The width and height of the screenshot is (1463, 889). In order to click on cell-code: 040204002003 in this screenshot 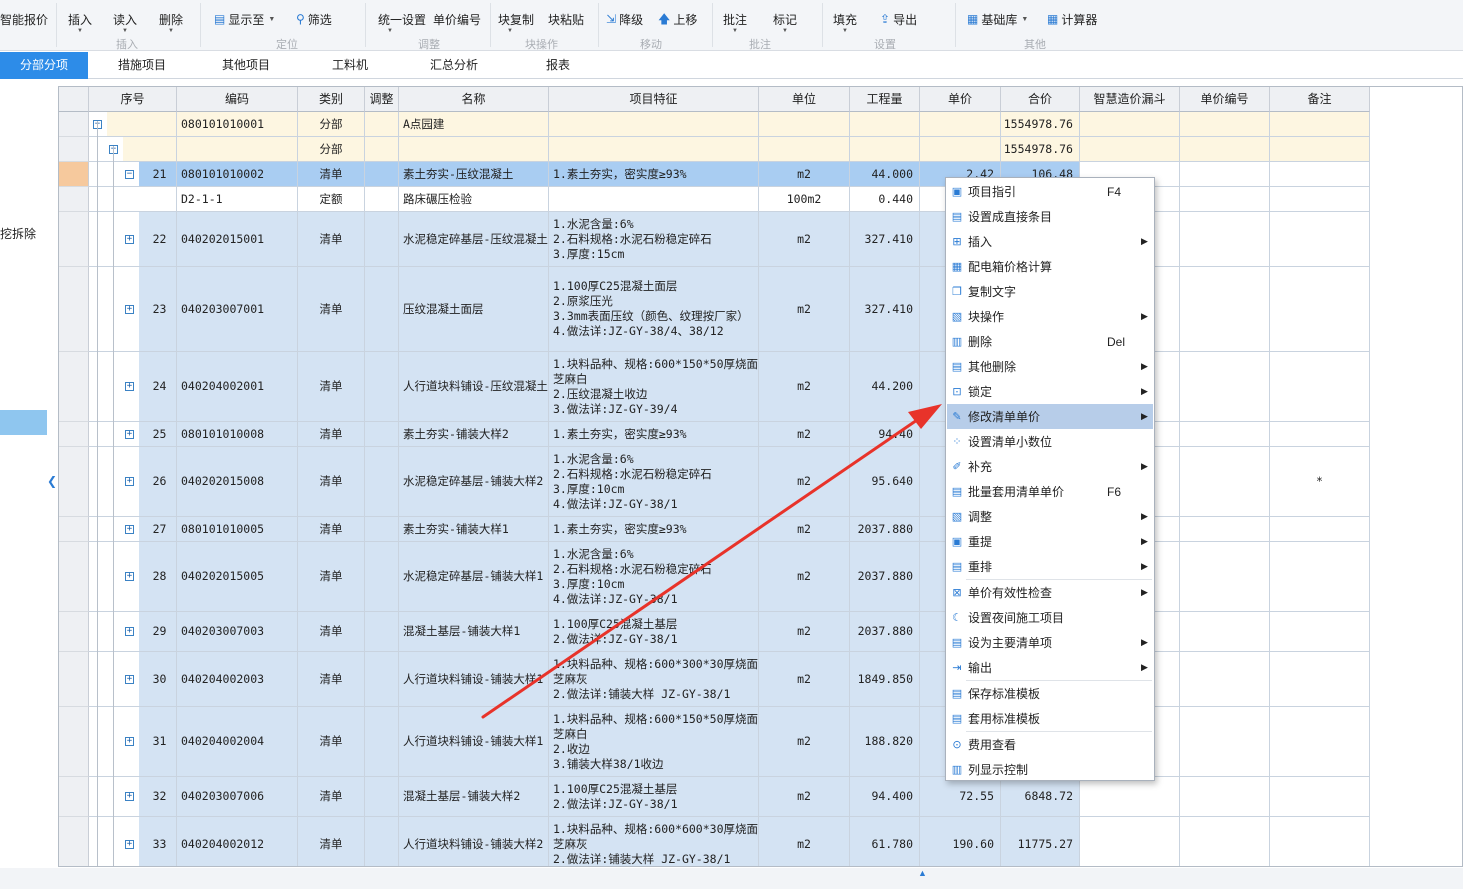, I will do `click(237, 679)`.